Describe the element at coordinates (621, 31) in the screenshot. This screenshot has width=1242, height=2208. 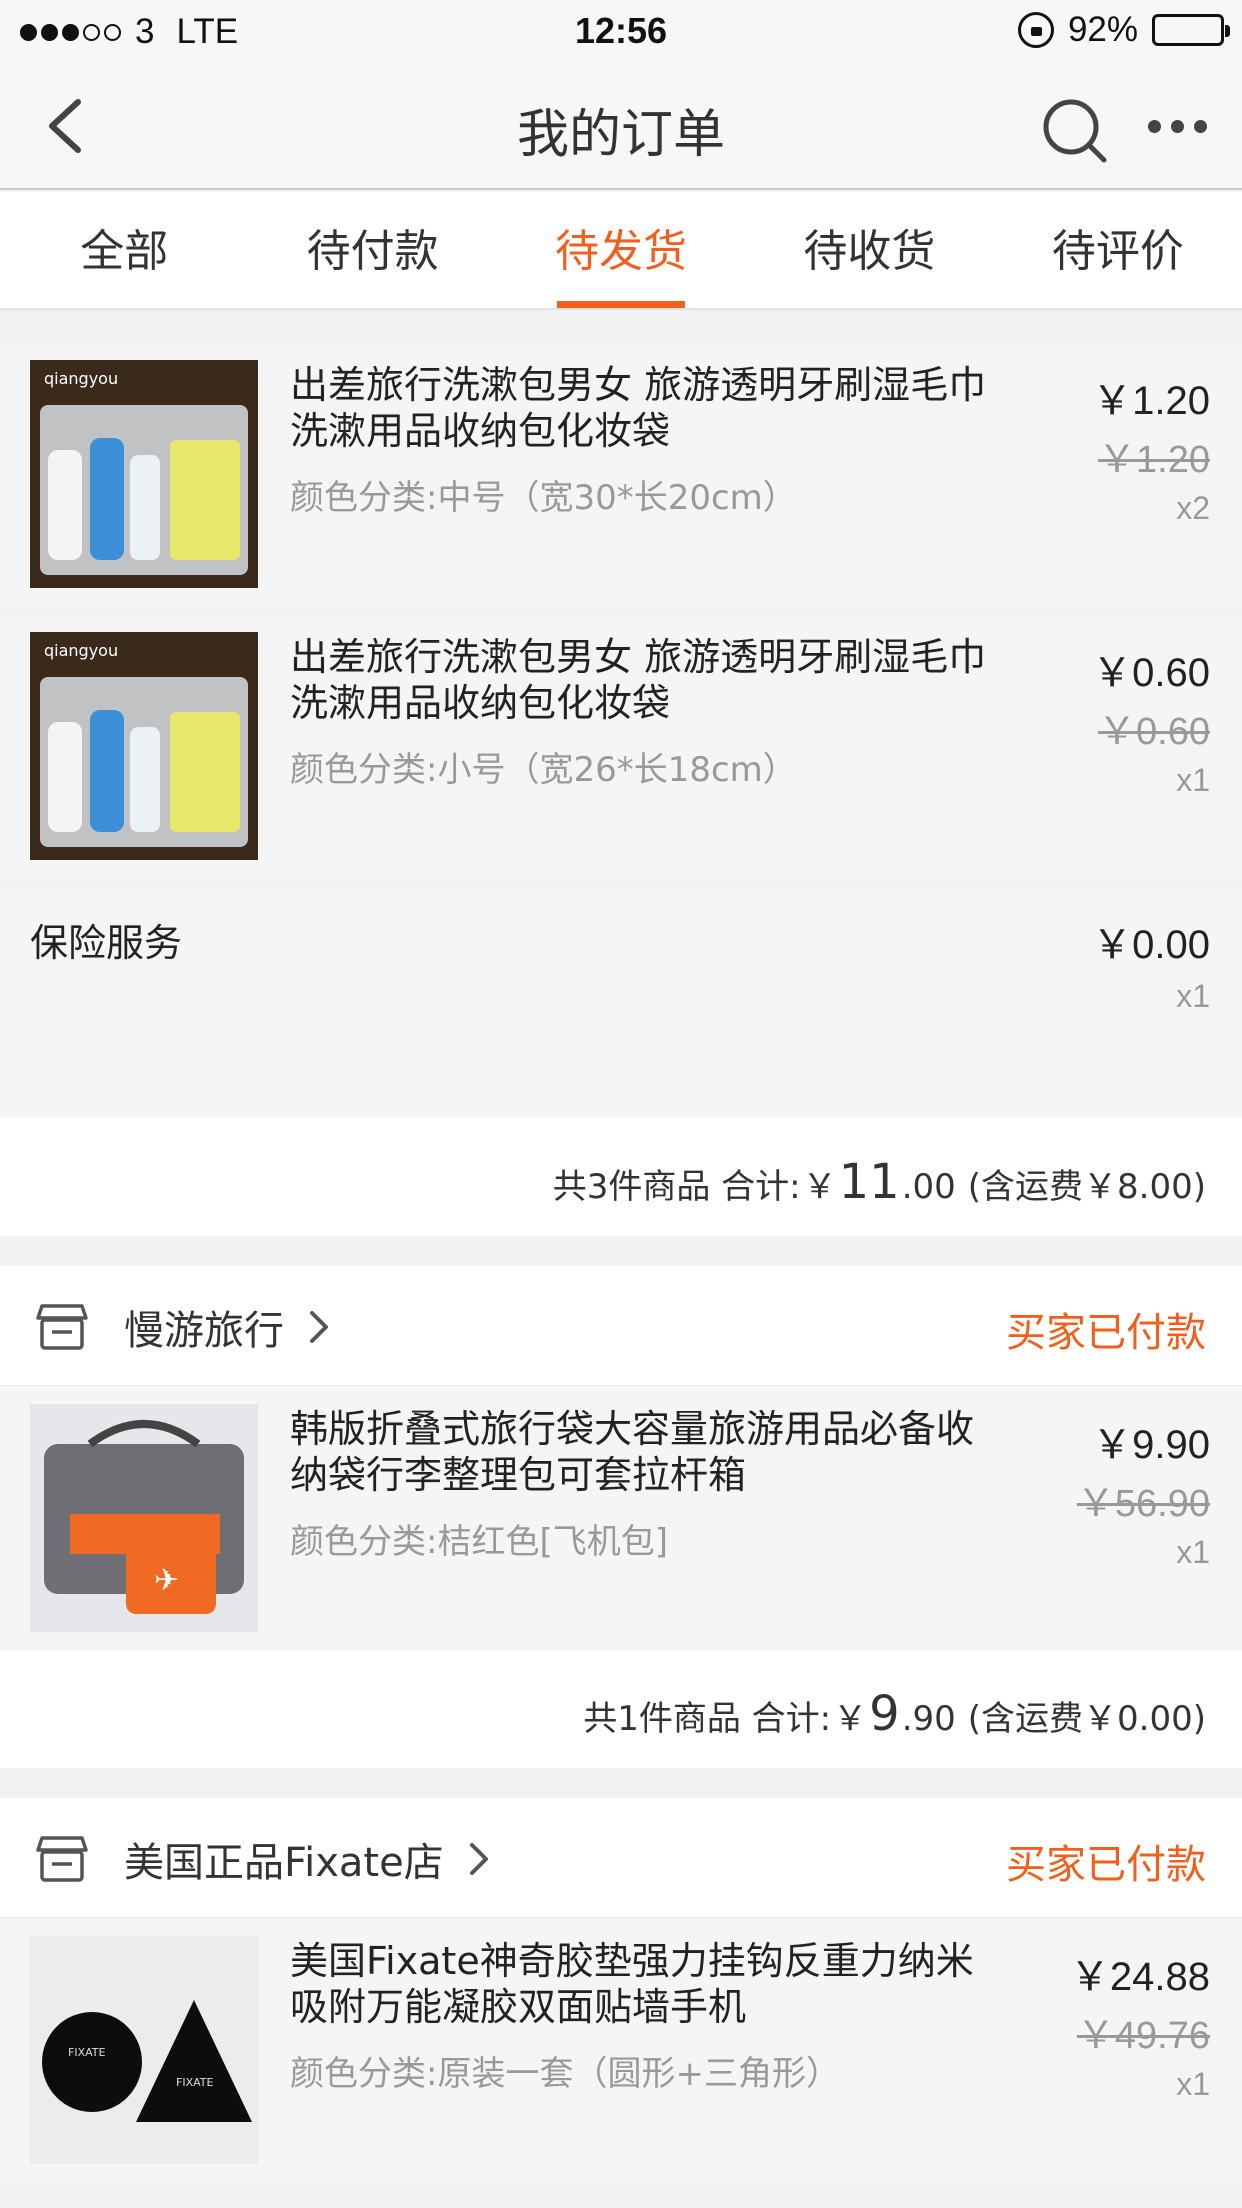
I see `status-bar: 3 LTE 12:56 92%` at that location.